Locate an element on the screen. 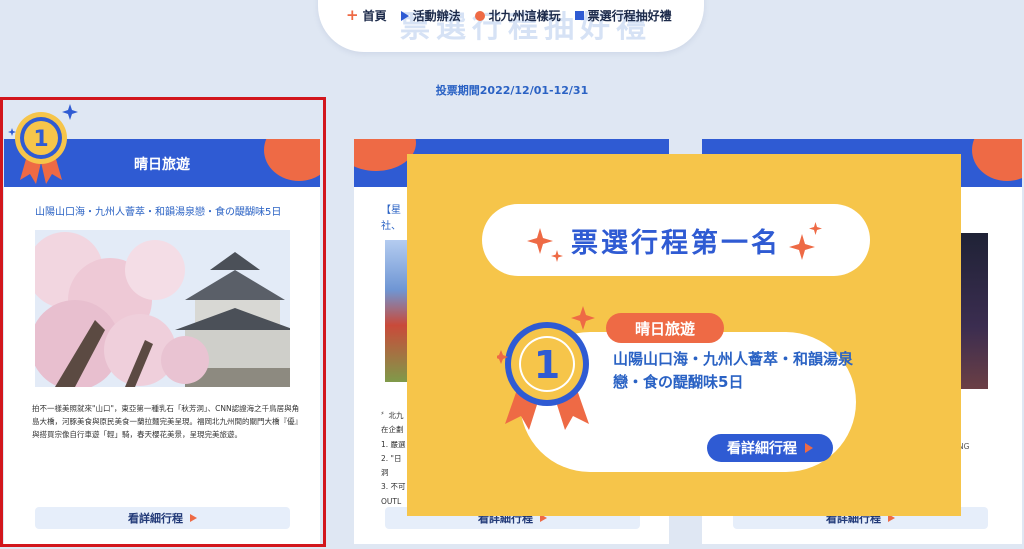 This screenshot has height=549, width=1024. popup-title: 票選行程第一名 is located at coordinates (676, 243).